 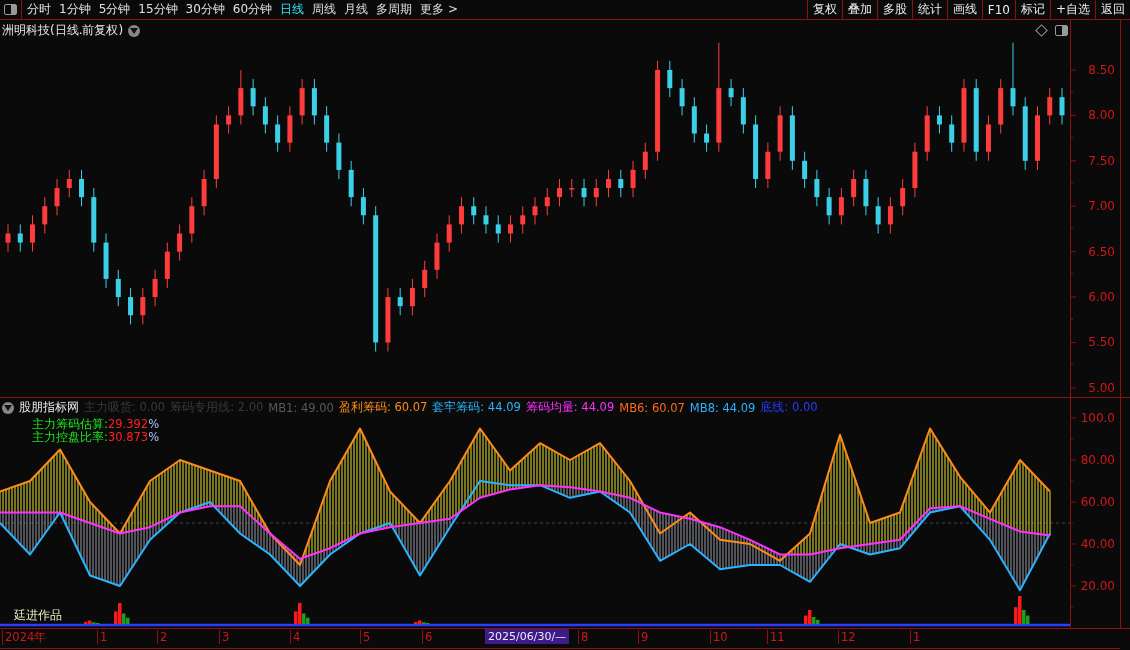 I want to click on toolbar-button: 统计, so click(x=929, y=9).